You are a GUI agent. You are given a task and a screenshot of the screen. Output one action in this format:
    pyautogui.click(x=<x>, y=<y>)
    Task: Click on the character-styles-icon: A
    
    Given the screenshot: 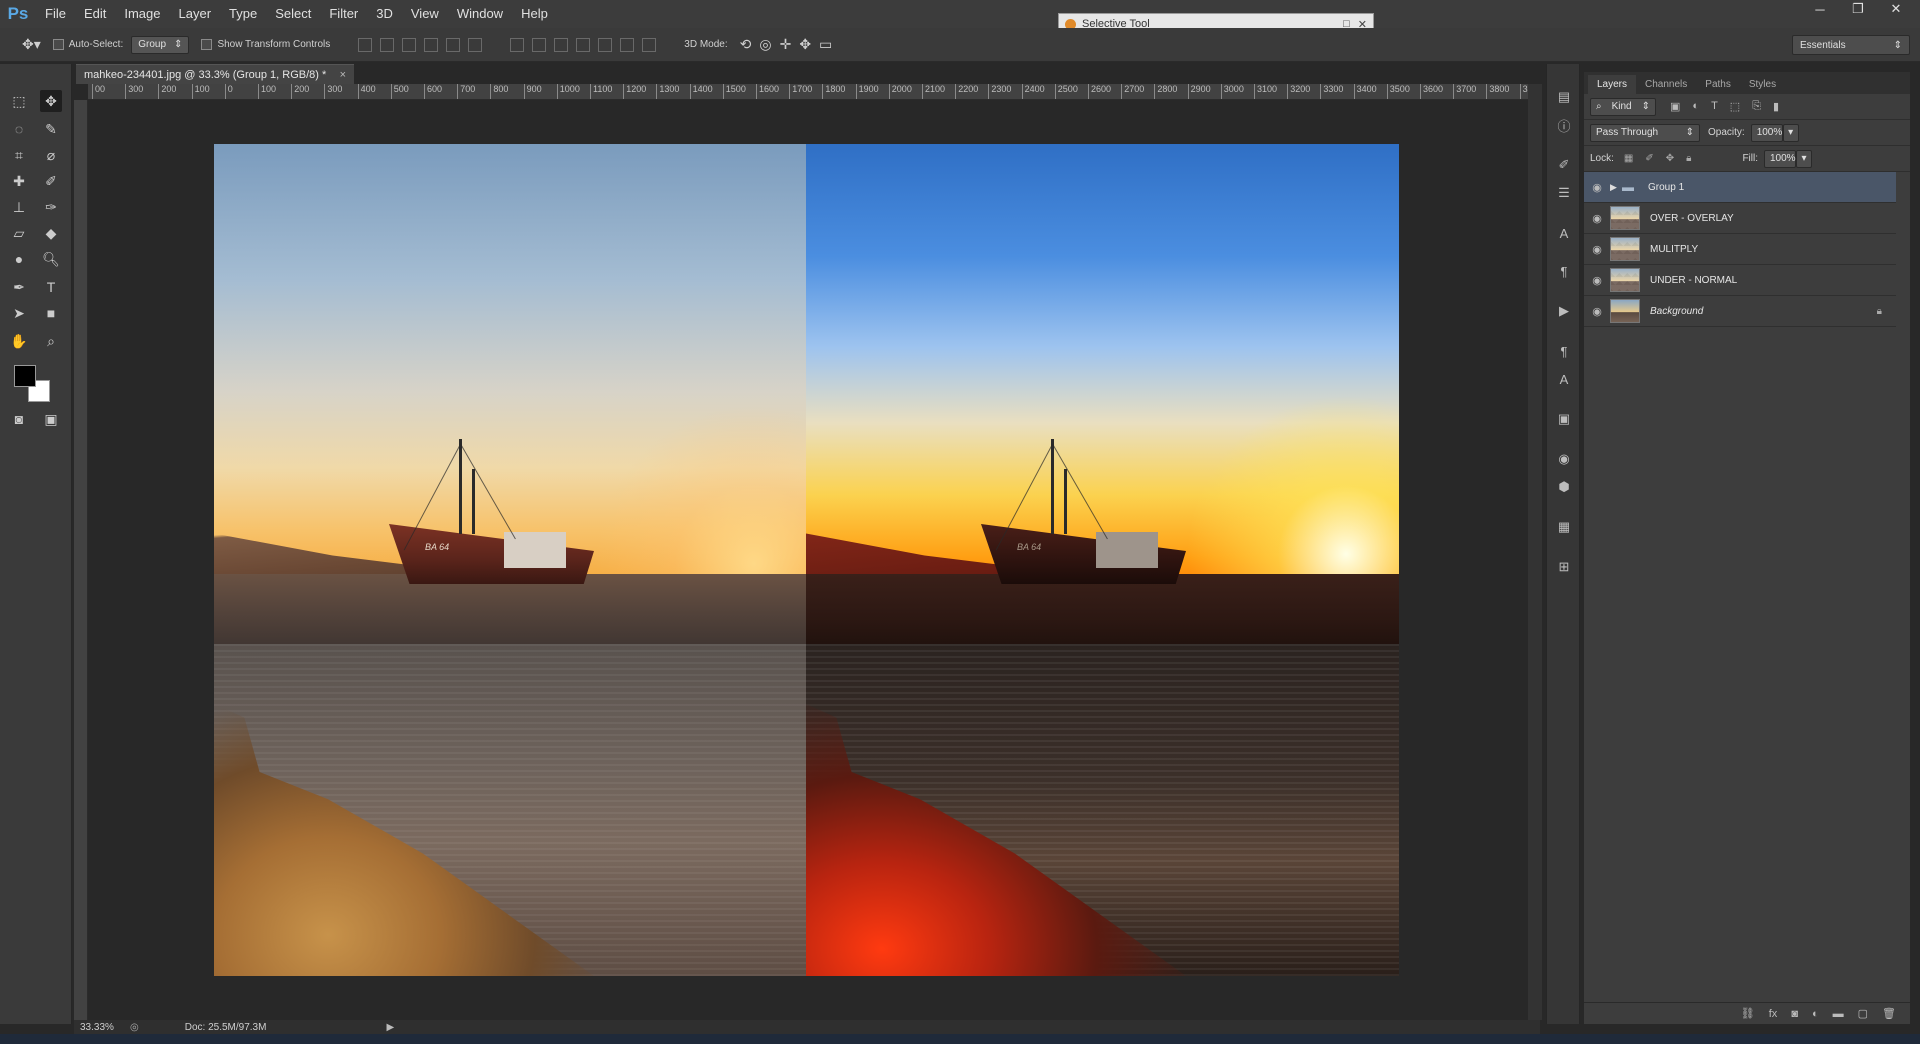 What is the action you would take?
    pyautogui.click(x=1564, y=379)
    